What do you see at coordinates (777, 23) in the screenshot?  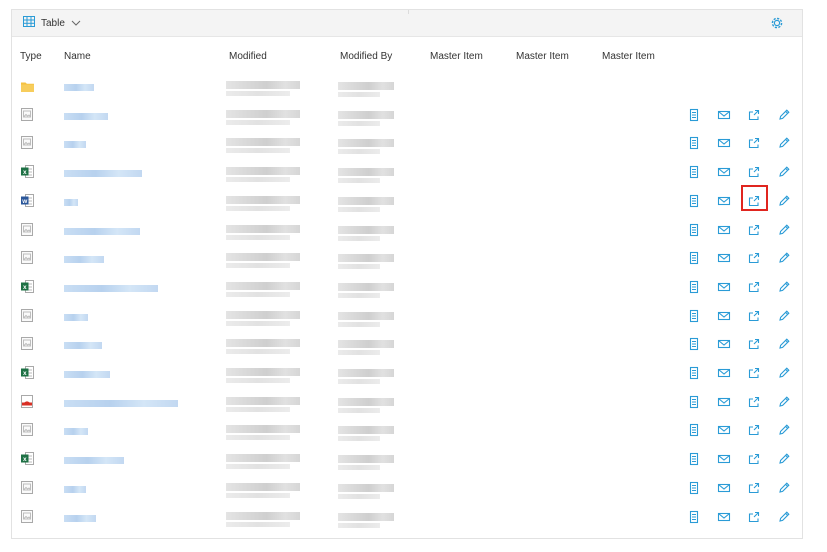 I see `gear-icon` at bounding box center [777, 23].